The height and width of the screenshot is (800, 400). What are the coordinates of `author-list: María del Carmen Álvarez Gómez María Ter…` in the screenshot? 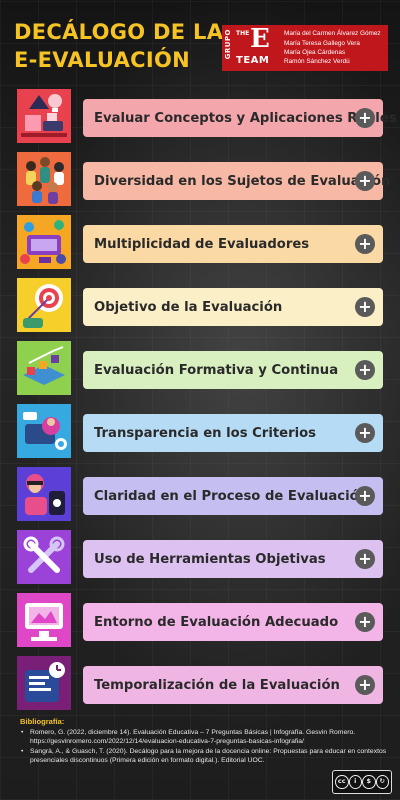 It's located at (331, 48).